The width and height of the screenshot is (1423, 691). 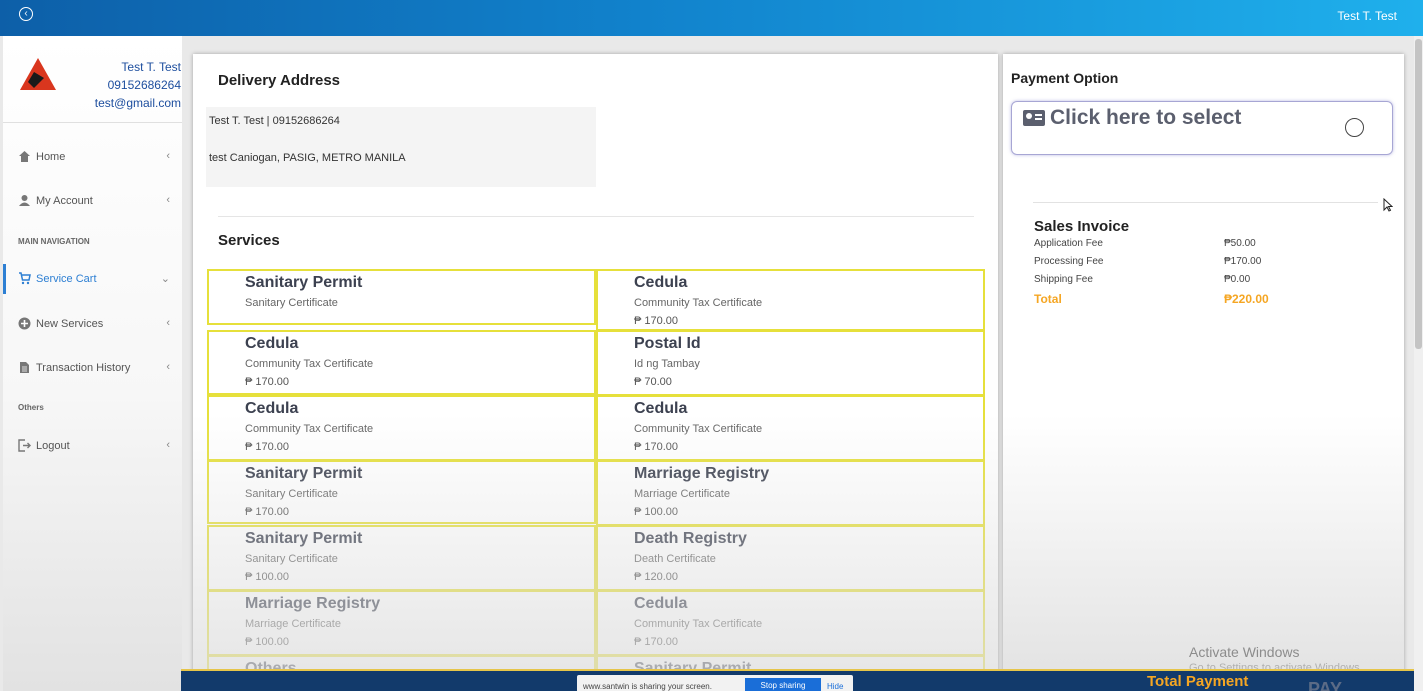 What do you see at coordinates (1198, 681) in the screenshot?
I see `total-payment-label: Total Payment` at bounding box center [1198, 681].